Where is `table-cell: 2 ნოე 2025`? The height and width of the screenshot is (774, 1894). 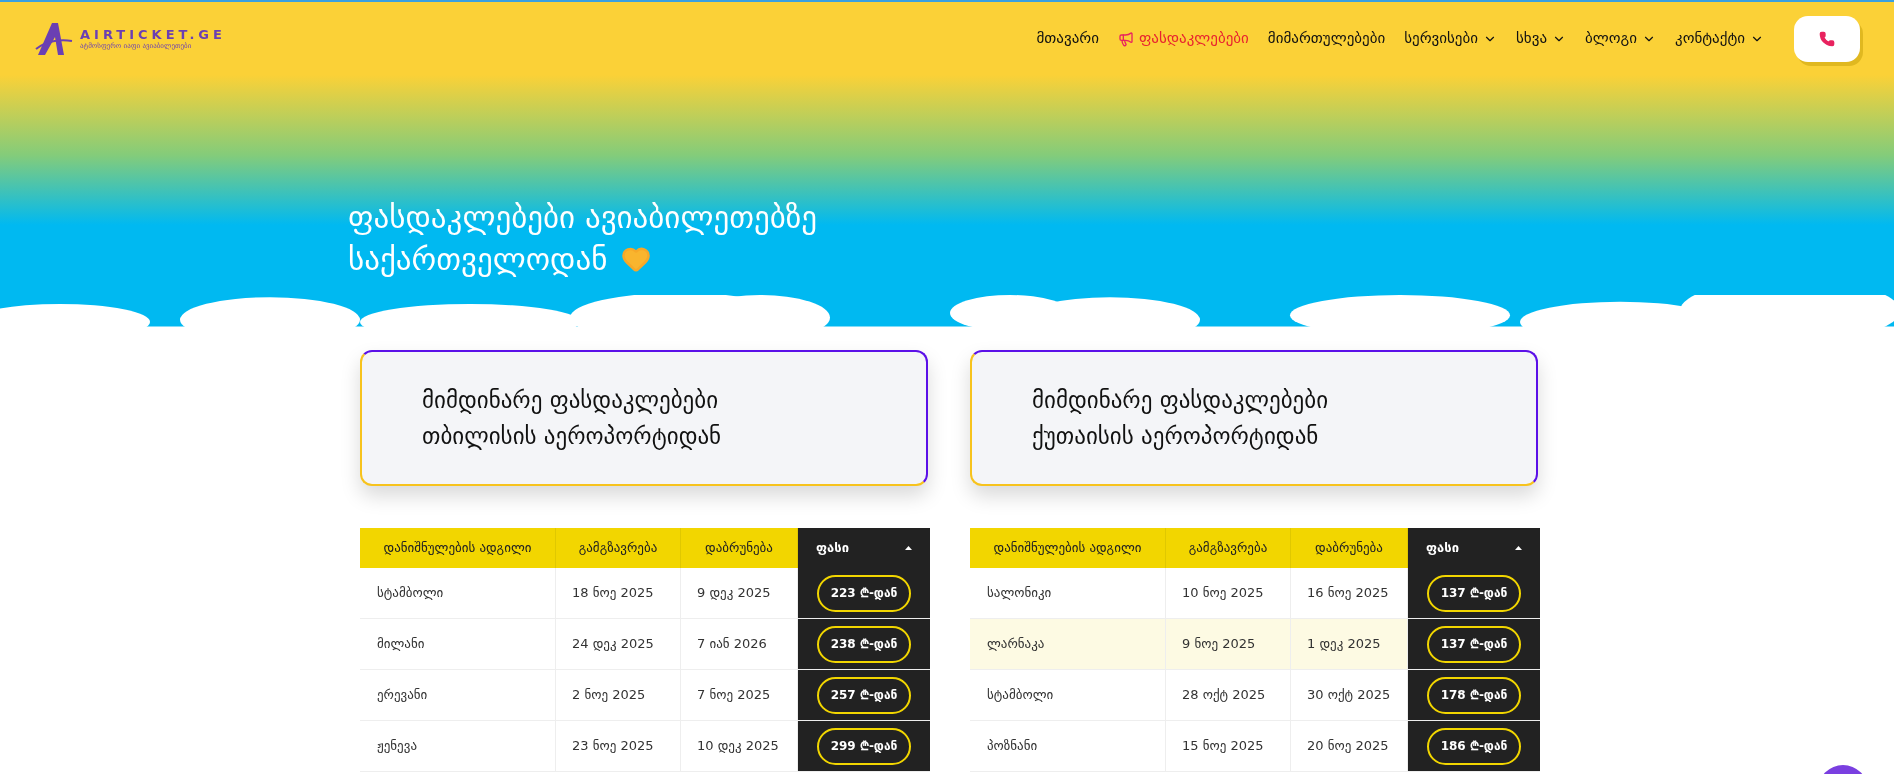 table-cell: 2 ნოე 2025 is located at coordinates (618, 695).